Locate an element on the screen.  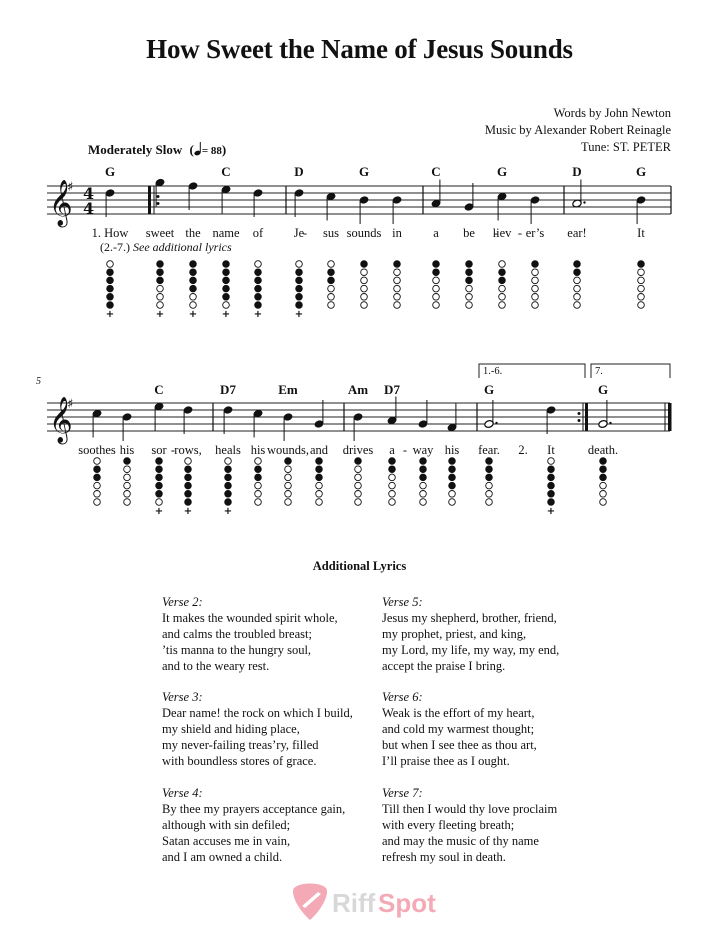
verse-label: Verse 3: is located at coordinates (182, 697).